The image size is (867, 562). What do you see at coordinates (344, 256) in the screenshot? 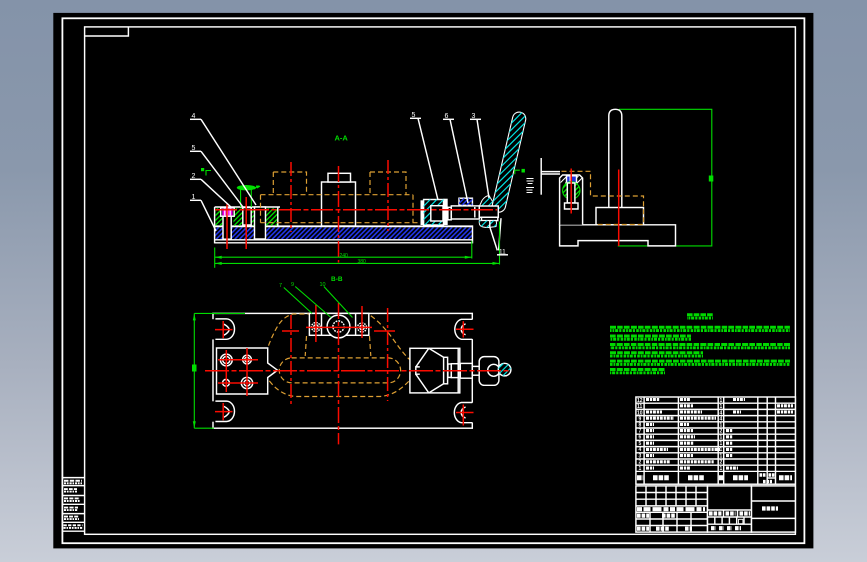
I see `svg-text: 240` at bounding box center [344, 256].